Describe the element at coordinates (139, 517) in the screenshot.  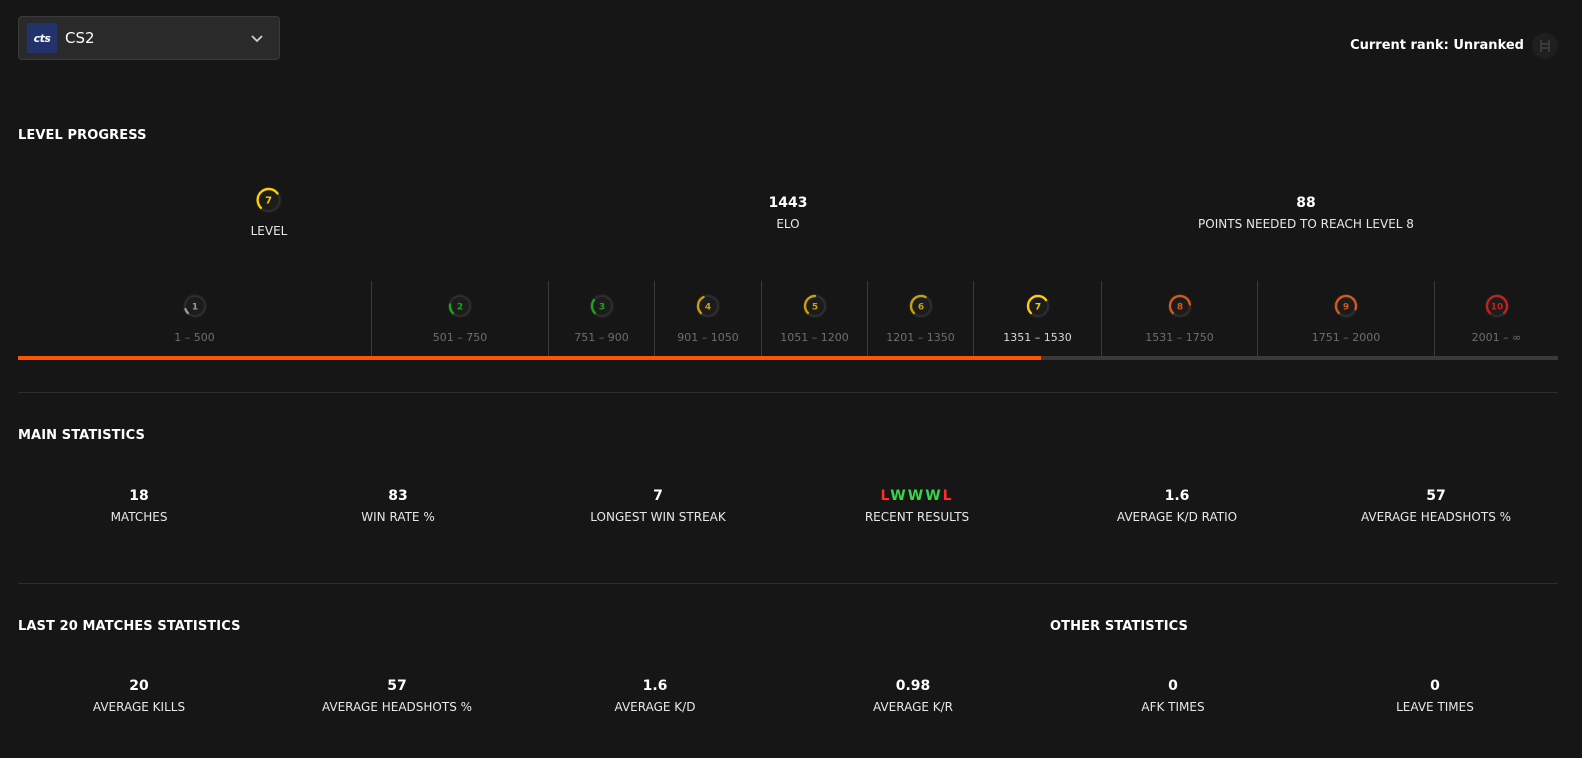
I see `stat-label: MATCHES` at that location.